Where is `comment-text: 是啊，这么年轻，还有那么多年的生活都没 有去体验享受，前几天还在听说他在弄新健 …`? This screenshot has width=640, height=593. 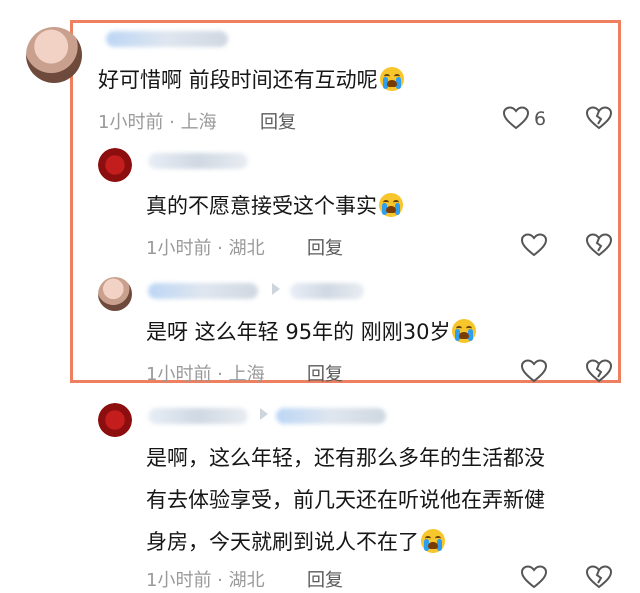
comment-text: 是啊，这么年轻，还有那么多年的生活都没 有去体验享受，前几天还在听说他在弄新健 … is located at coordinates (345, 500).